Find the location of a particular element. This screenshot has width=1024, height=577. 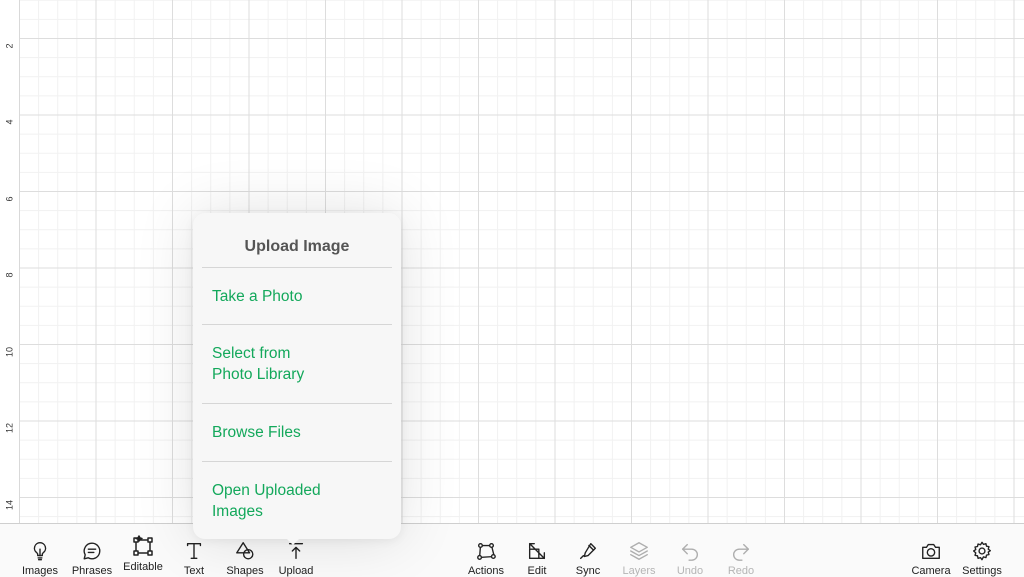

lightbulb-icon is located at coordinates (40, 551).